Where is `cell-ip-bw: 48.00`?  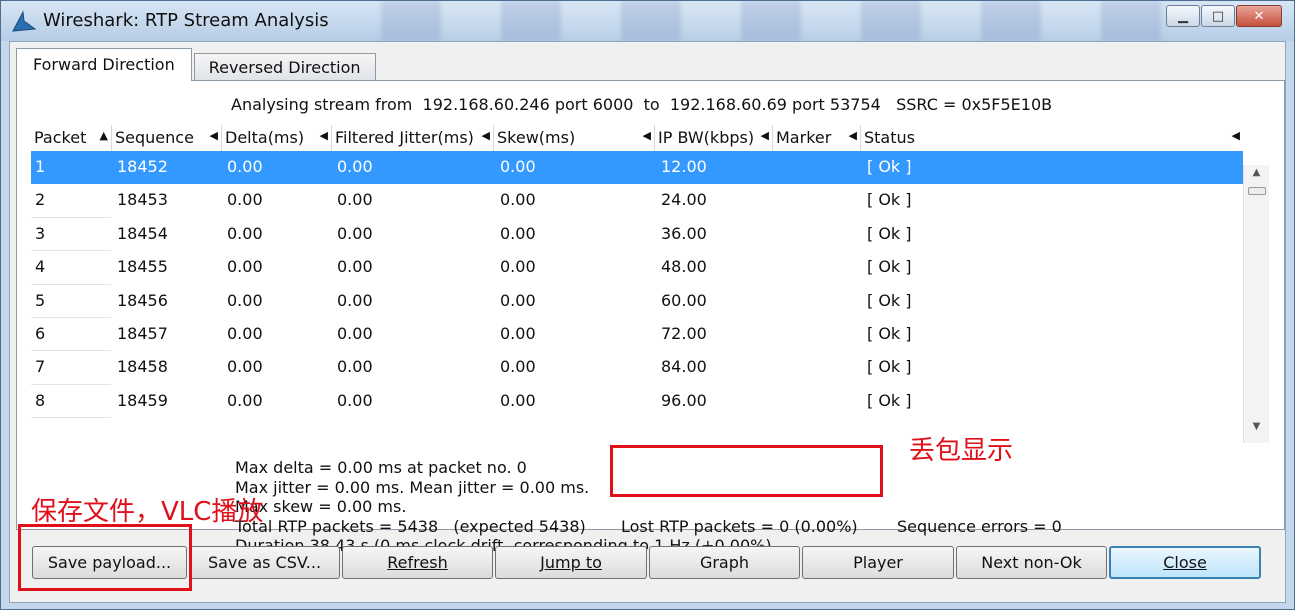
cell-ip-bw: 48.00 is located at coordinates (684, 267).